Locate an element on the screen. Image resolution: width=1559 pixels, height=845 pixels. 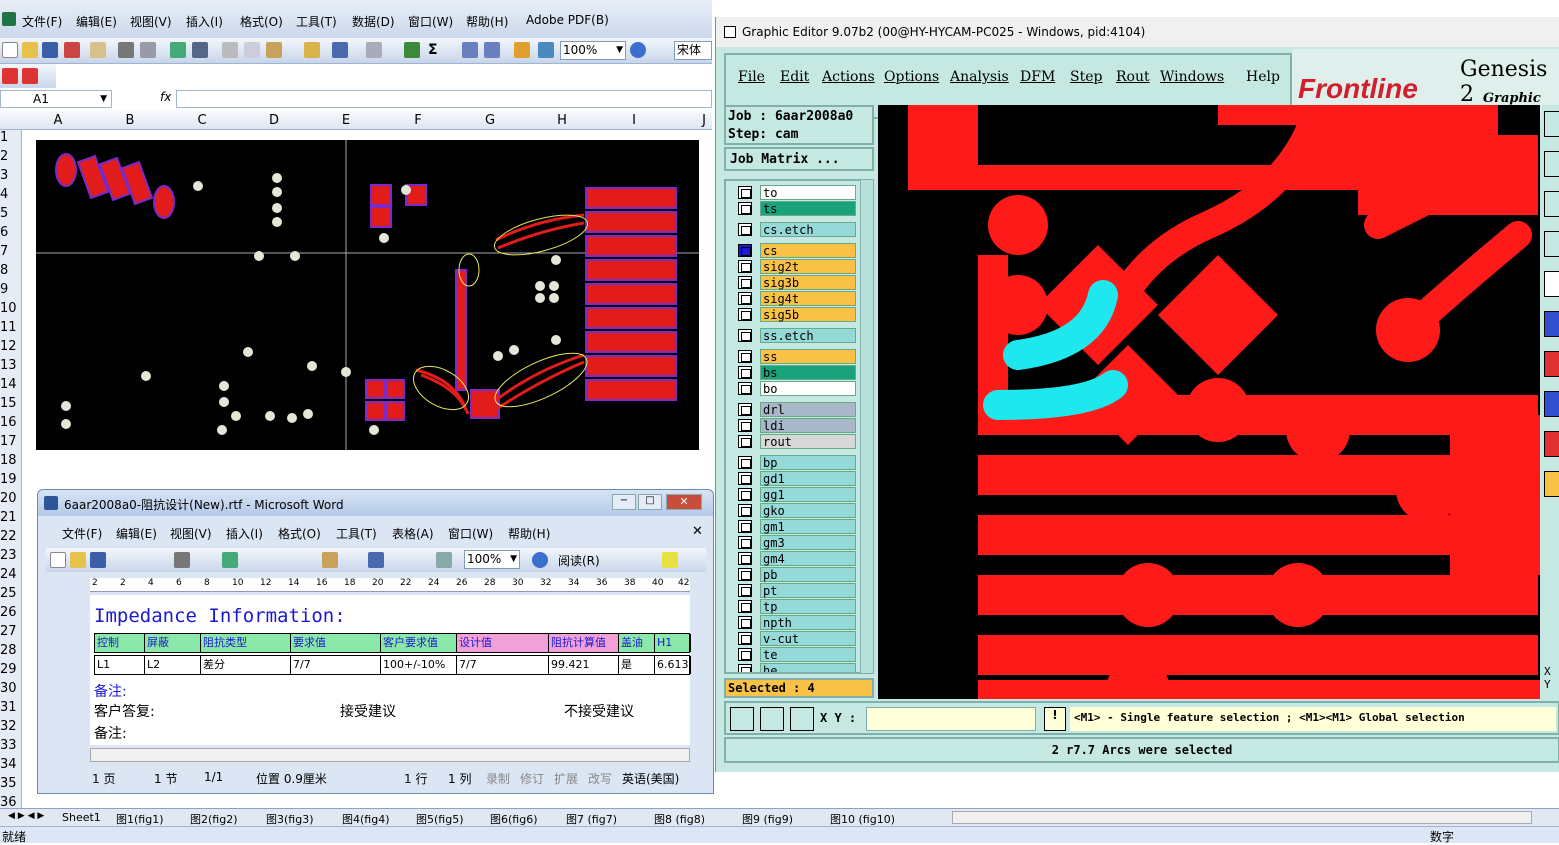
layer-row: pt is located at coordinates (798, 590).